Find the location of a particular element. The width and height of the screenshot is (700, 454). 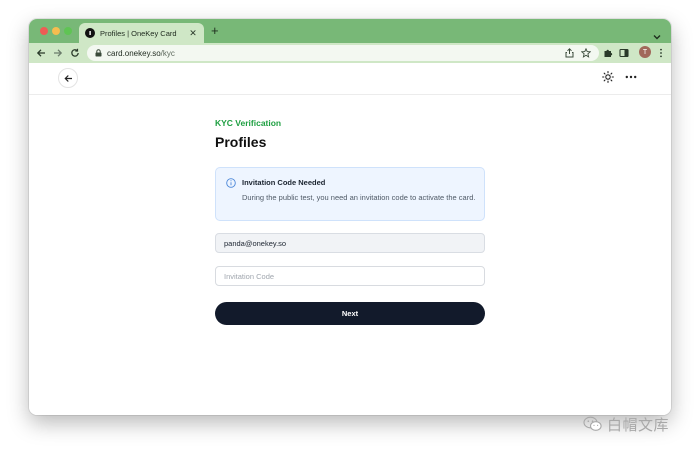

url-host: card.onekey.so is located at coordinates (134, 53).